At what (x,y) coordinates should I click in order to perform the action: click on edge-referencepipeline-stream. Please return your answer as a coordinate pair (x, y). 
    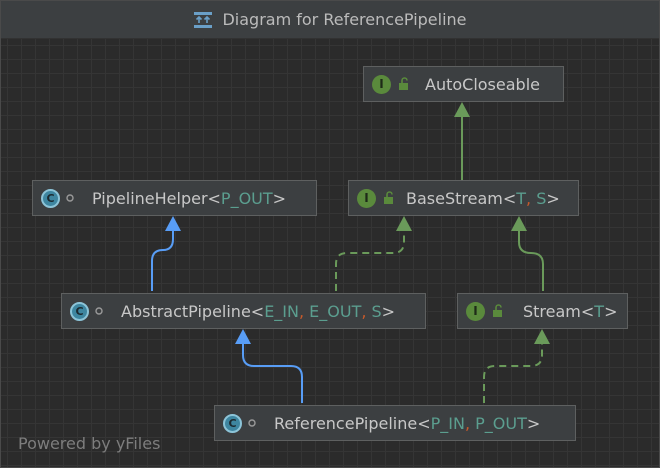
    Looking at the image, I should click on (513, 372).